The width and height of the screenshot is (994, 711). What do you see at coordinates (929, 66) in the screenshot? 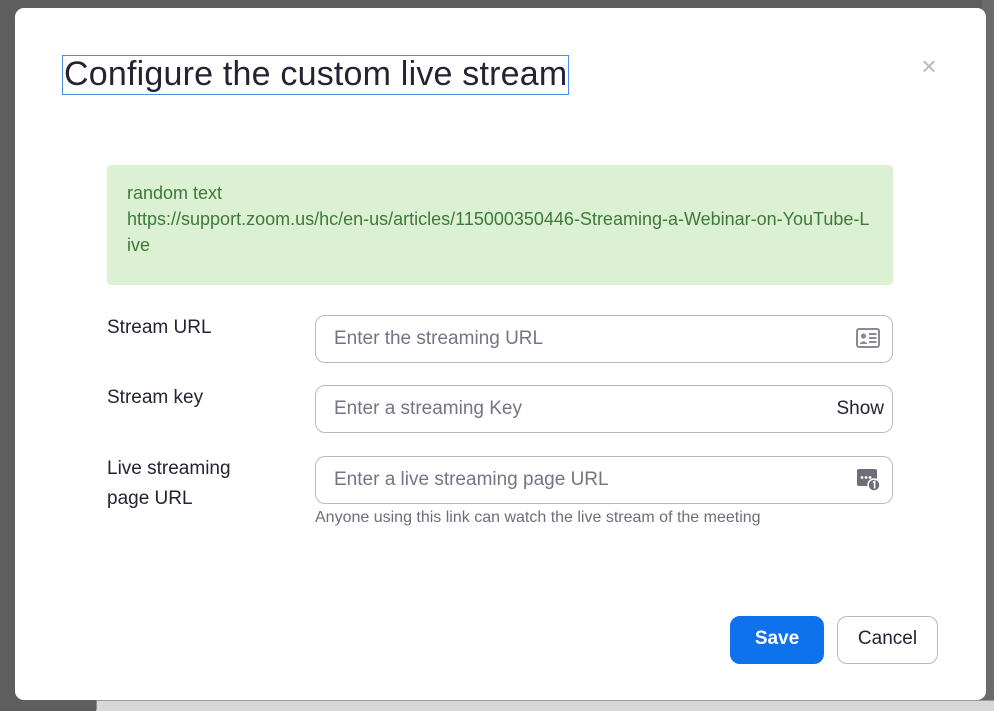
I see `close-icon: ×` at bounding box center [929, 66].